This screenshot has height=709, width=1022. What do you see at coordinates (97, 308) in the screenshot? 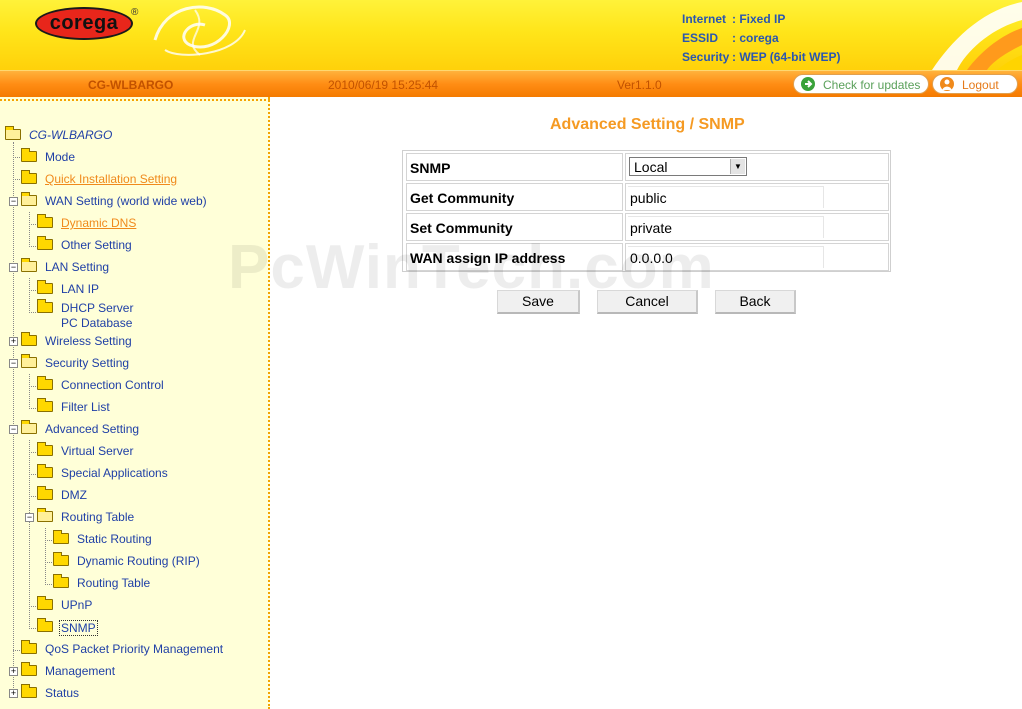
I see `sidebar-item-label: DHCP Server` at bounding box center [97, 308].